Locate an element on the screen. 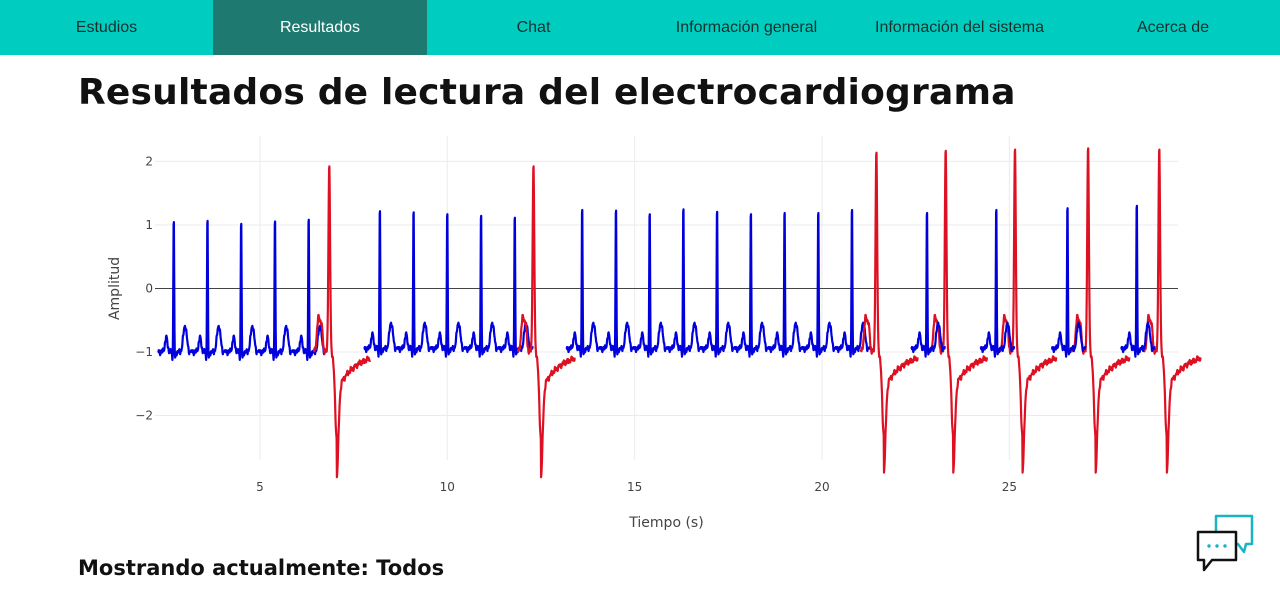  x-tick-label: 5 is located at coordinates (260, 487).